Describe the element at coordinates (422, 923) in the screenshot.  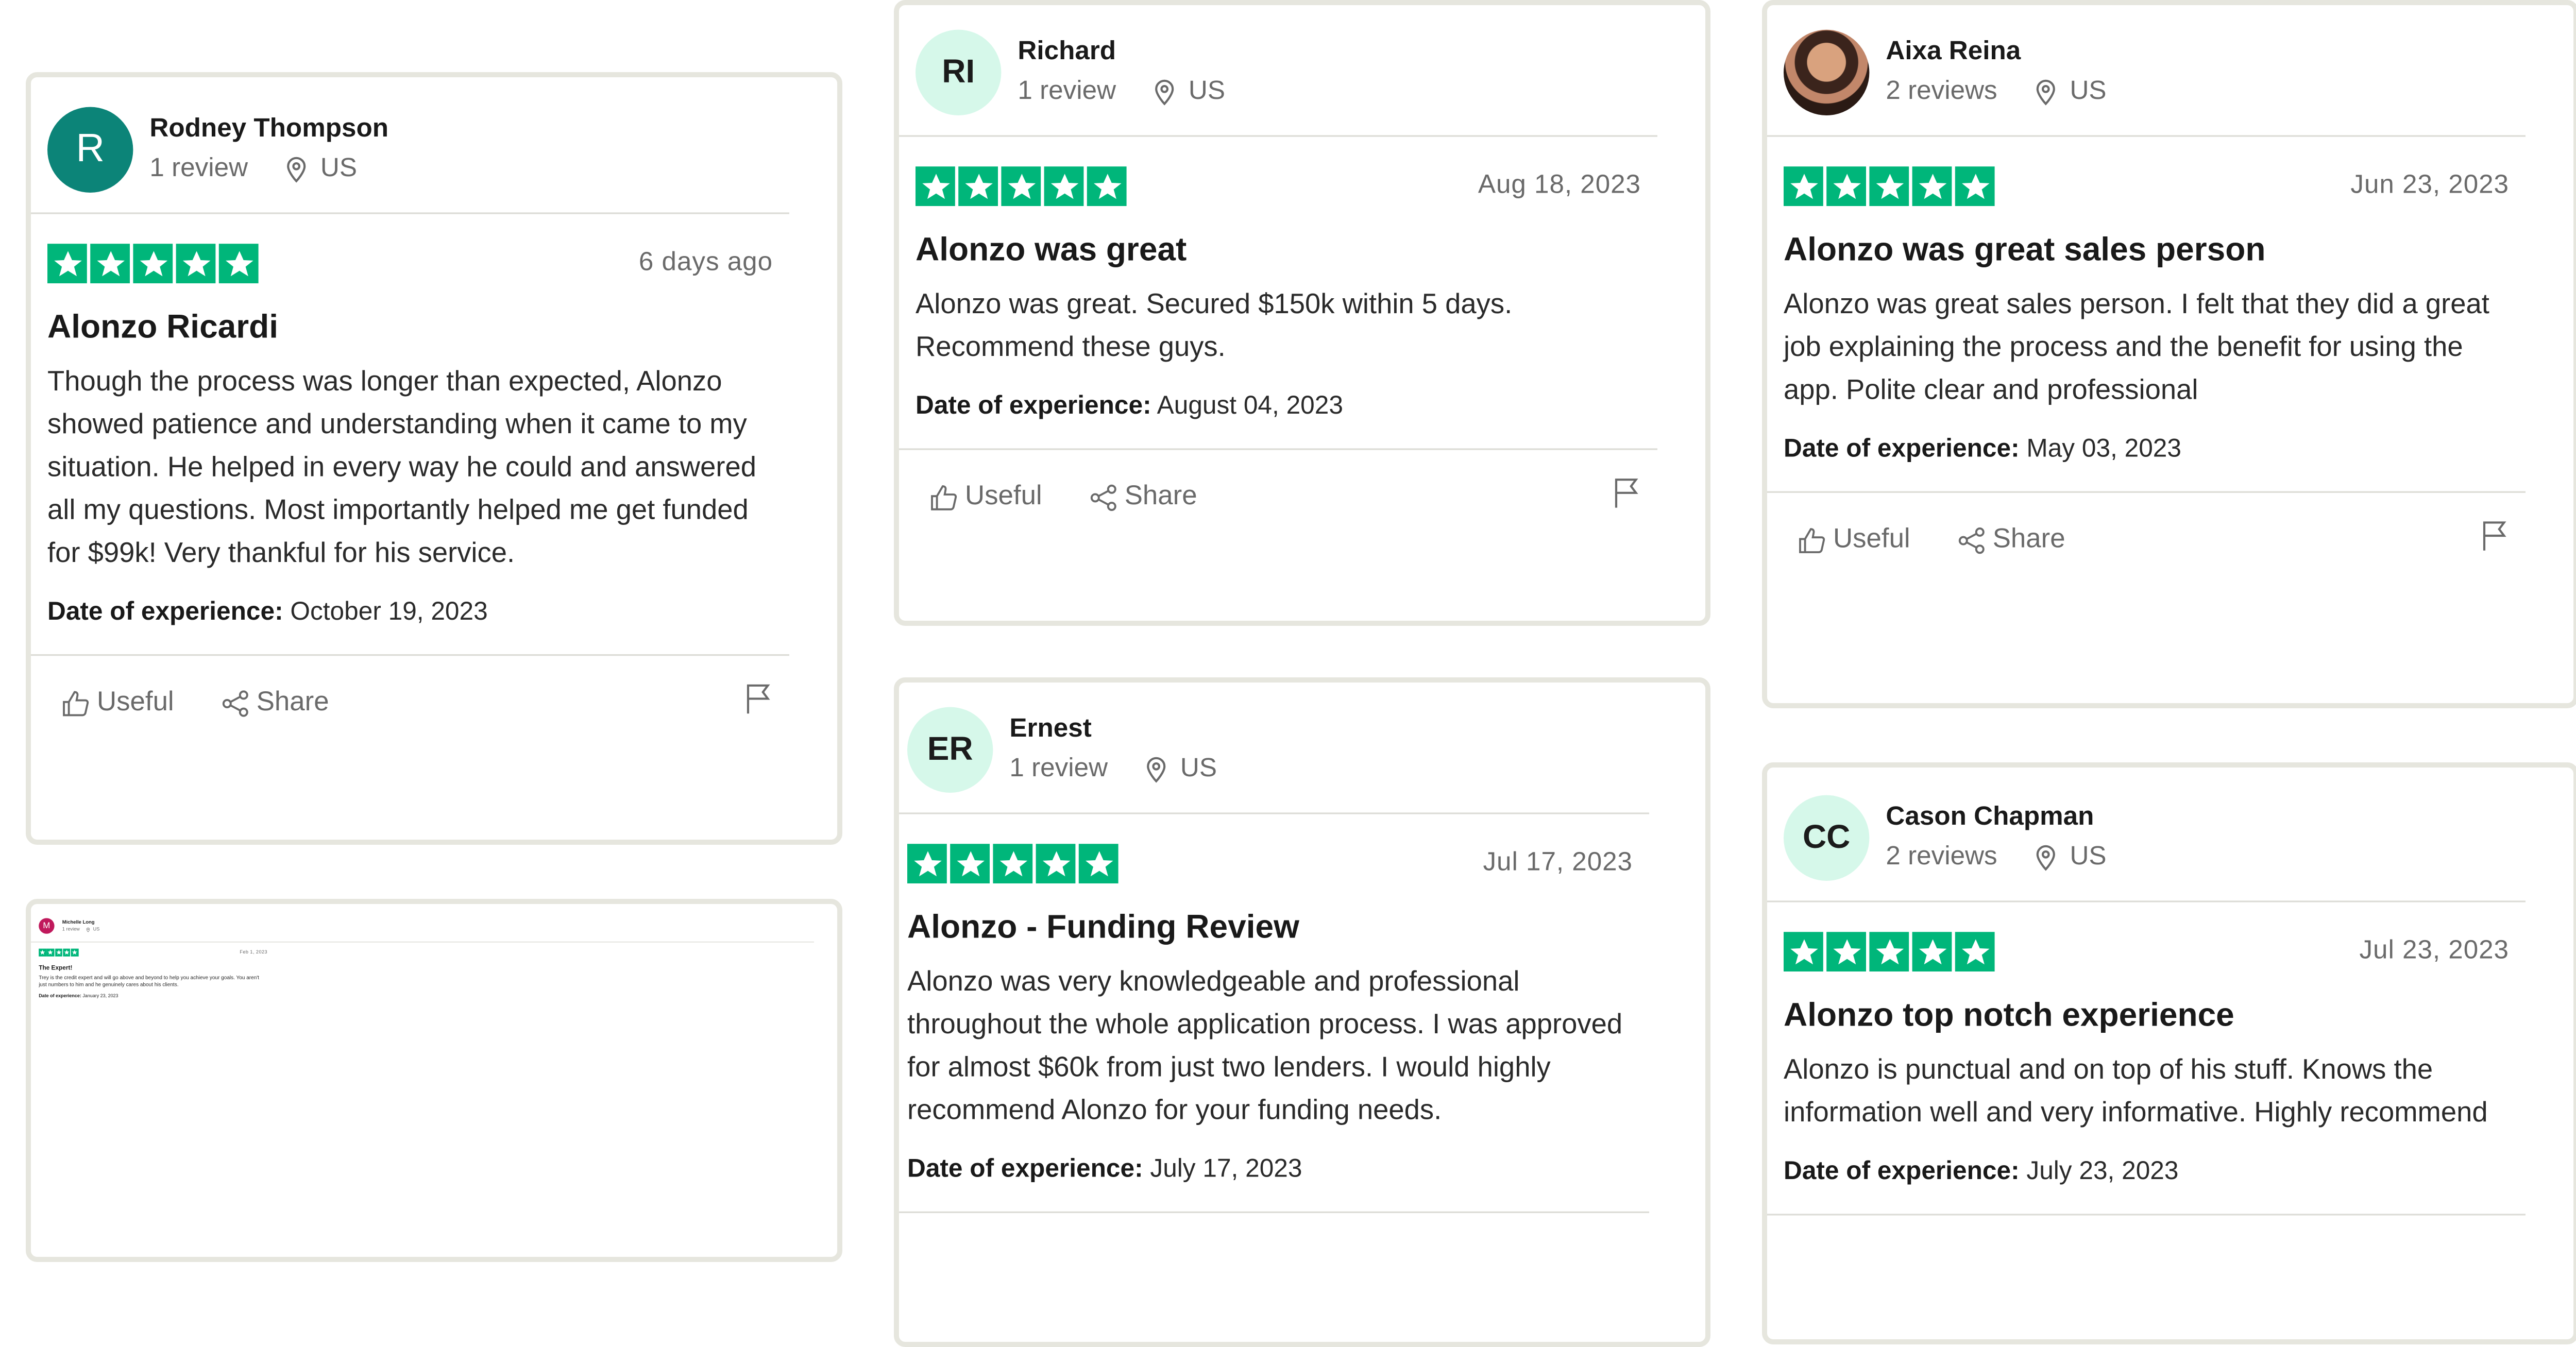
I see `consumer-info: M Michelle Long 1 review US` at that location.